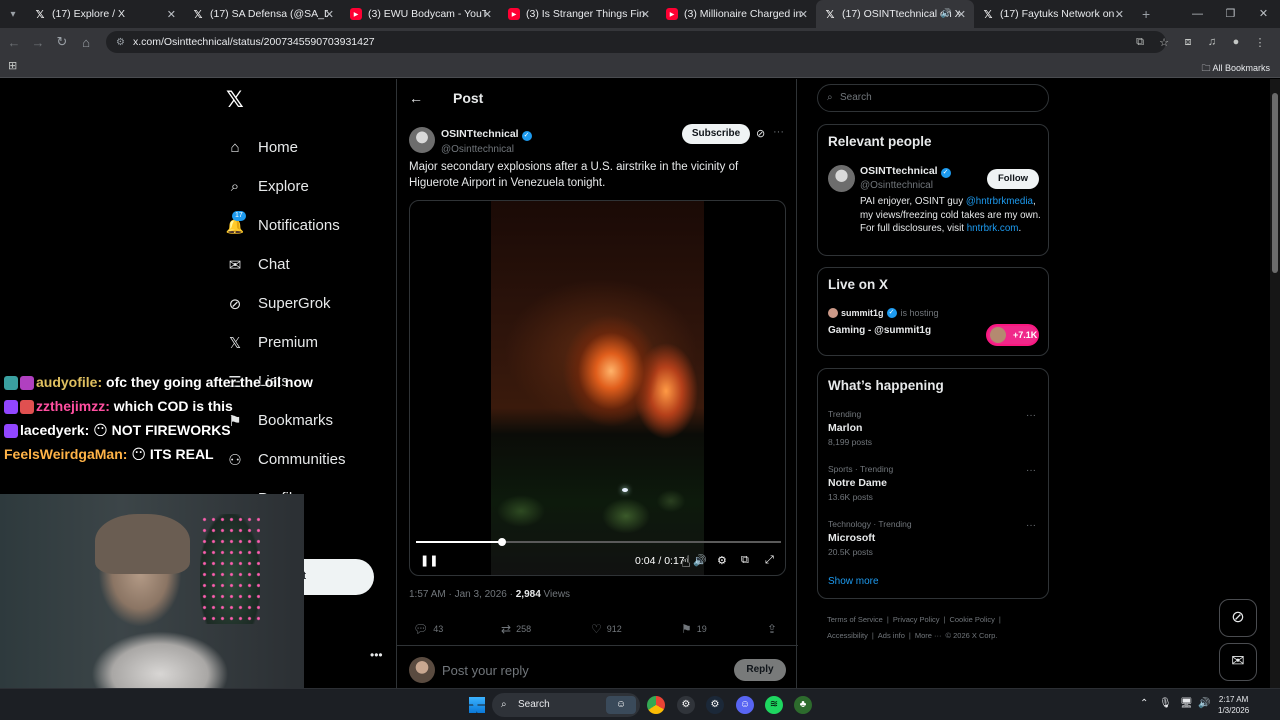  I want to click on sidebar-item-premium: 𝕏 Premium, so click(286, 342).